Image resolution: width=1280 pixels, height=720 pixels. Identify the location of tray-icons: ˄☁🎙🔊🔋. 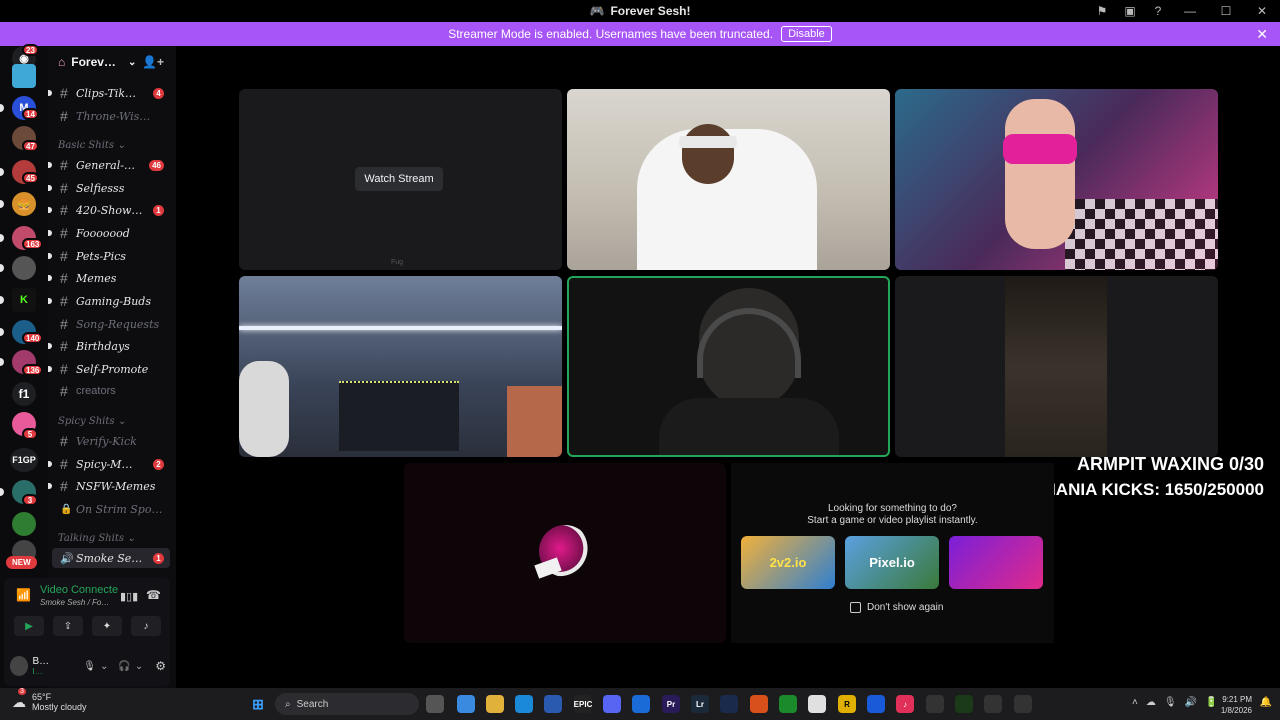
(1178, 702).